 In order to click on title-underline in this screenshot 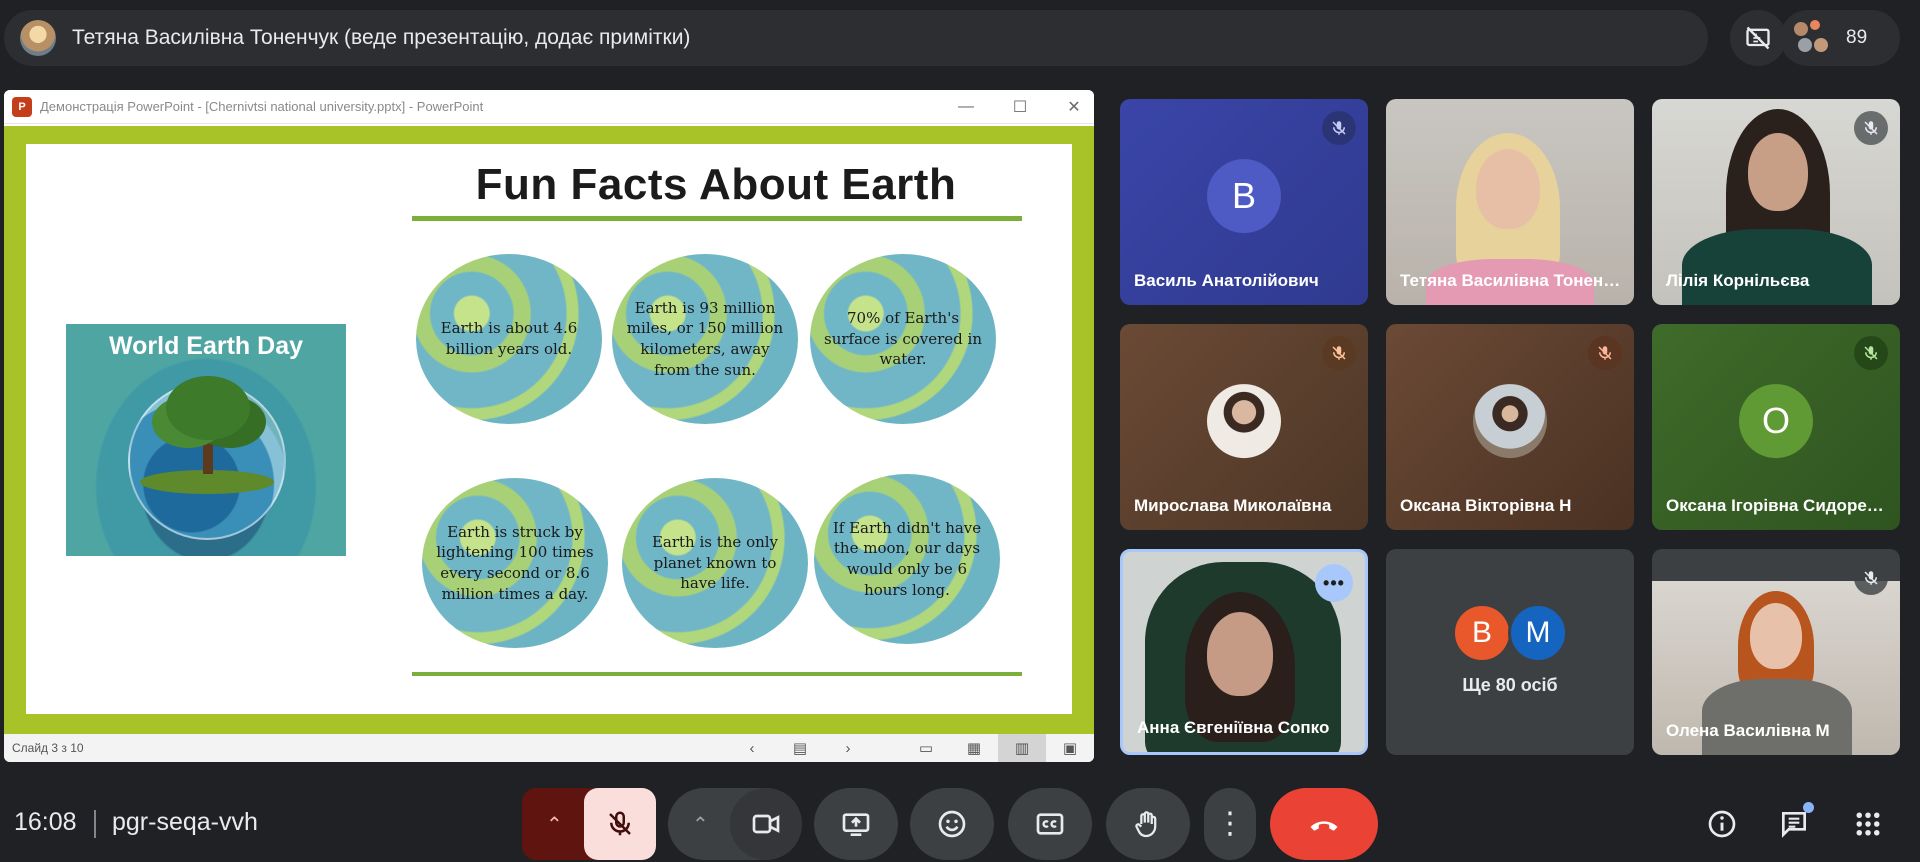, I will do `click(717, 218)`.